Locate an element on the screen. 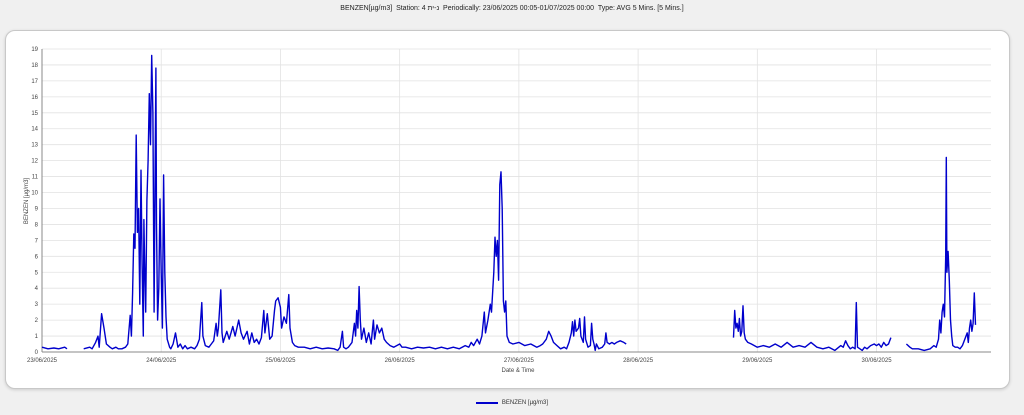 This screenshot has width=1024, height=415. y-tick-label: 1 is located at coordinates (37, 337).